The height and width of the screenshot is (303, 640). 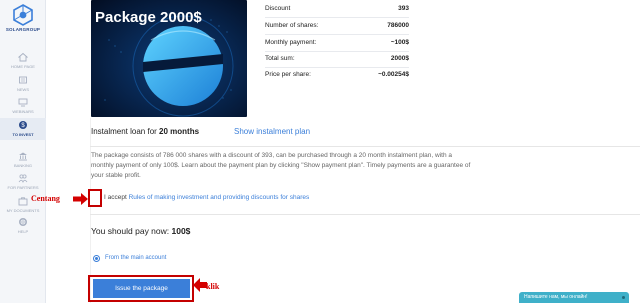 What do you see at coordinates (181, 231) in the screenshot?
I see `pay-now-amount: 100$` at bounding box center [181, 231].